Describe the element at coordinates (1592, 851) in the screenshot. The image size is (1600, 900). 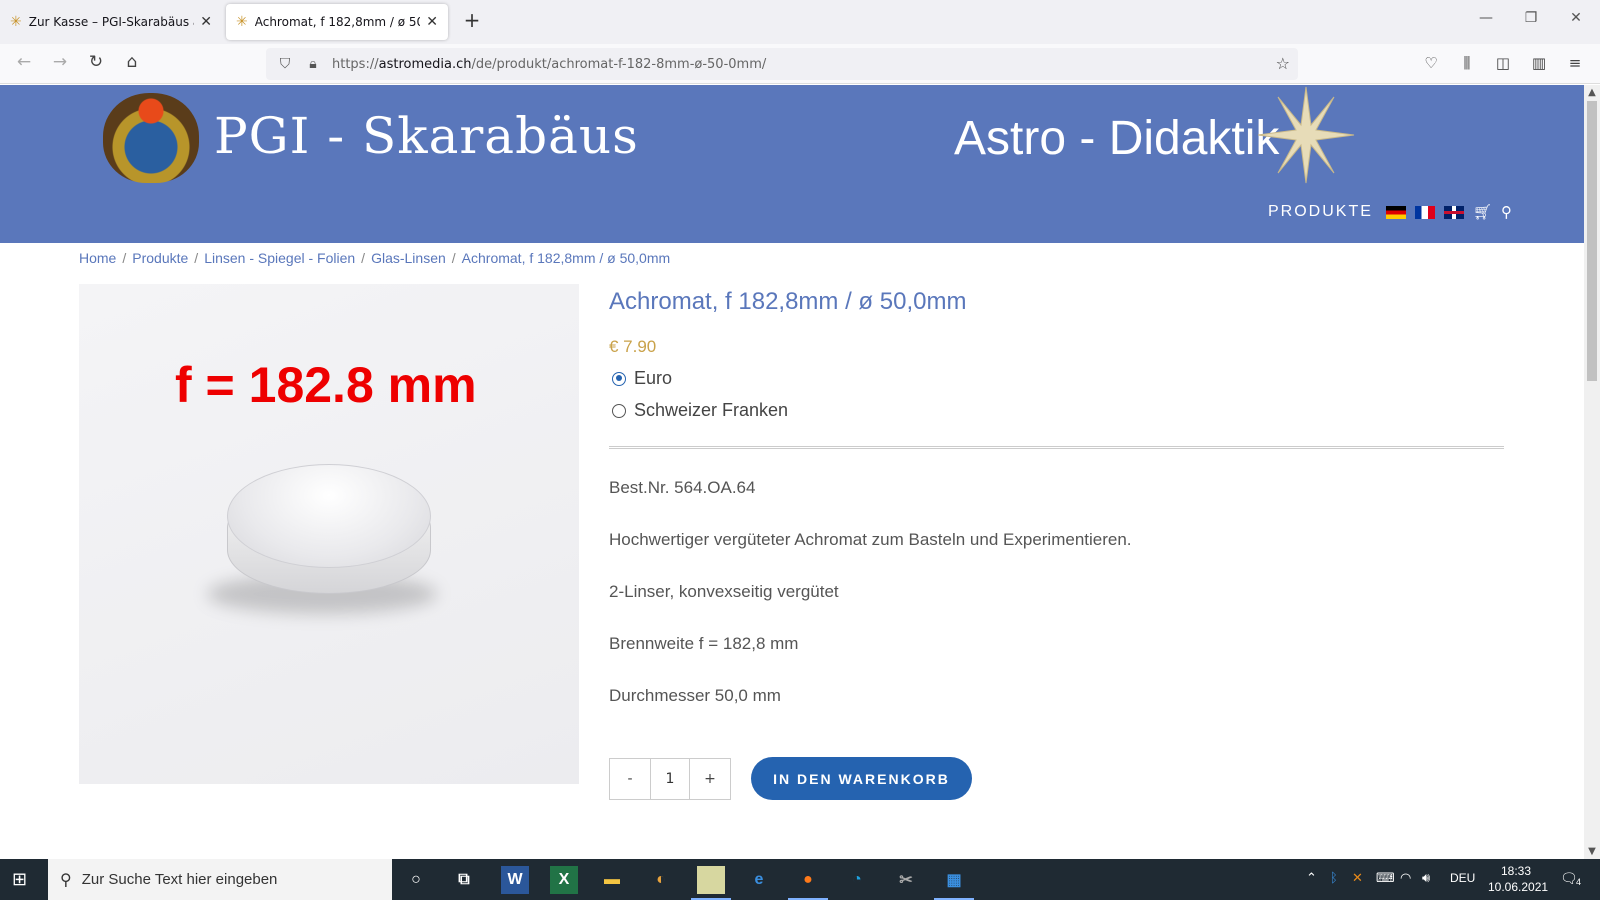
I see `scroll-down-icon: ▼` at that location.